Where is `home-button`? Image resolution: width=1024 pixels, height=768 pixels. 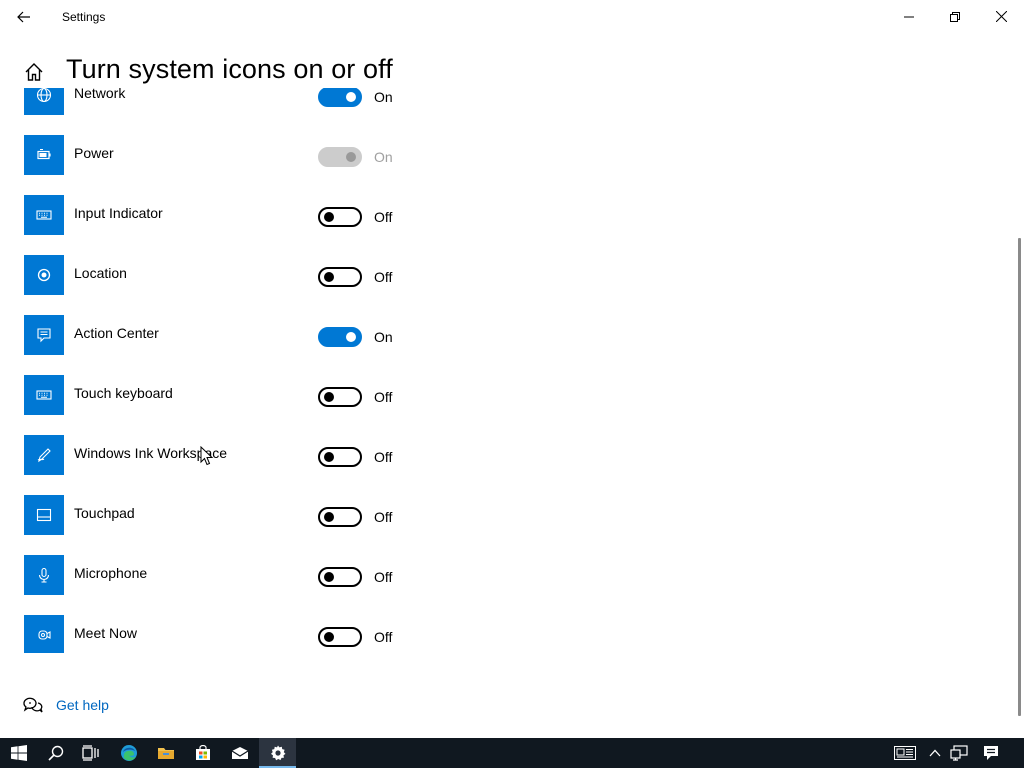
home-button is located at coordinates (34, 72).